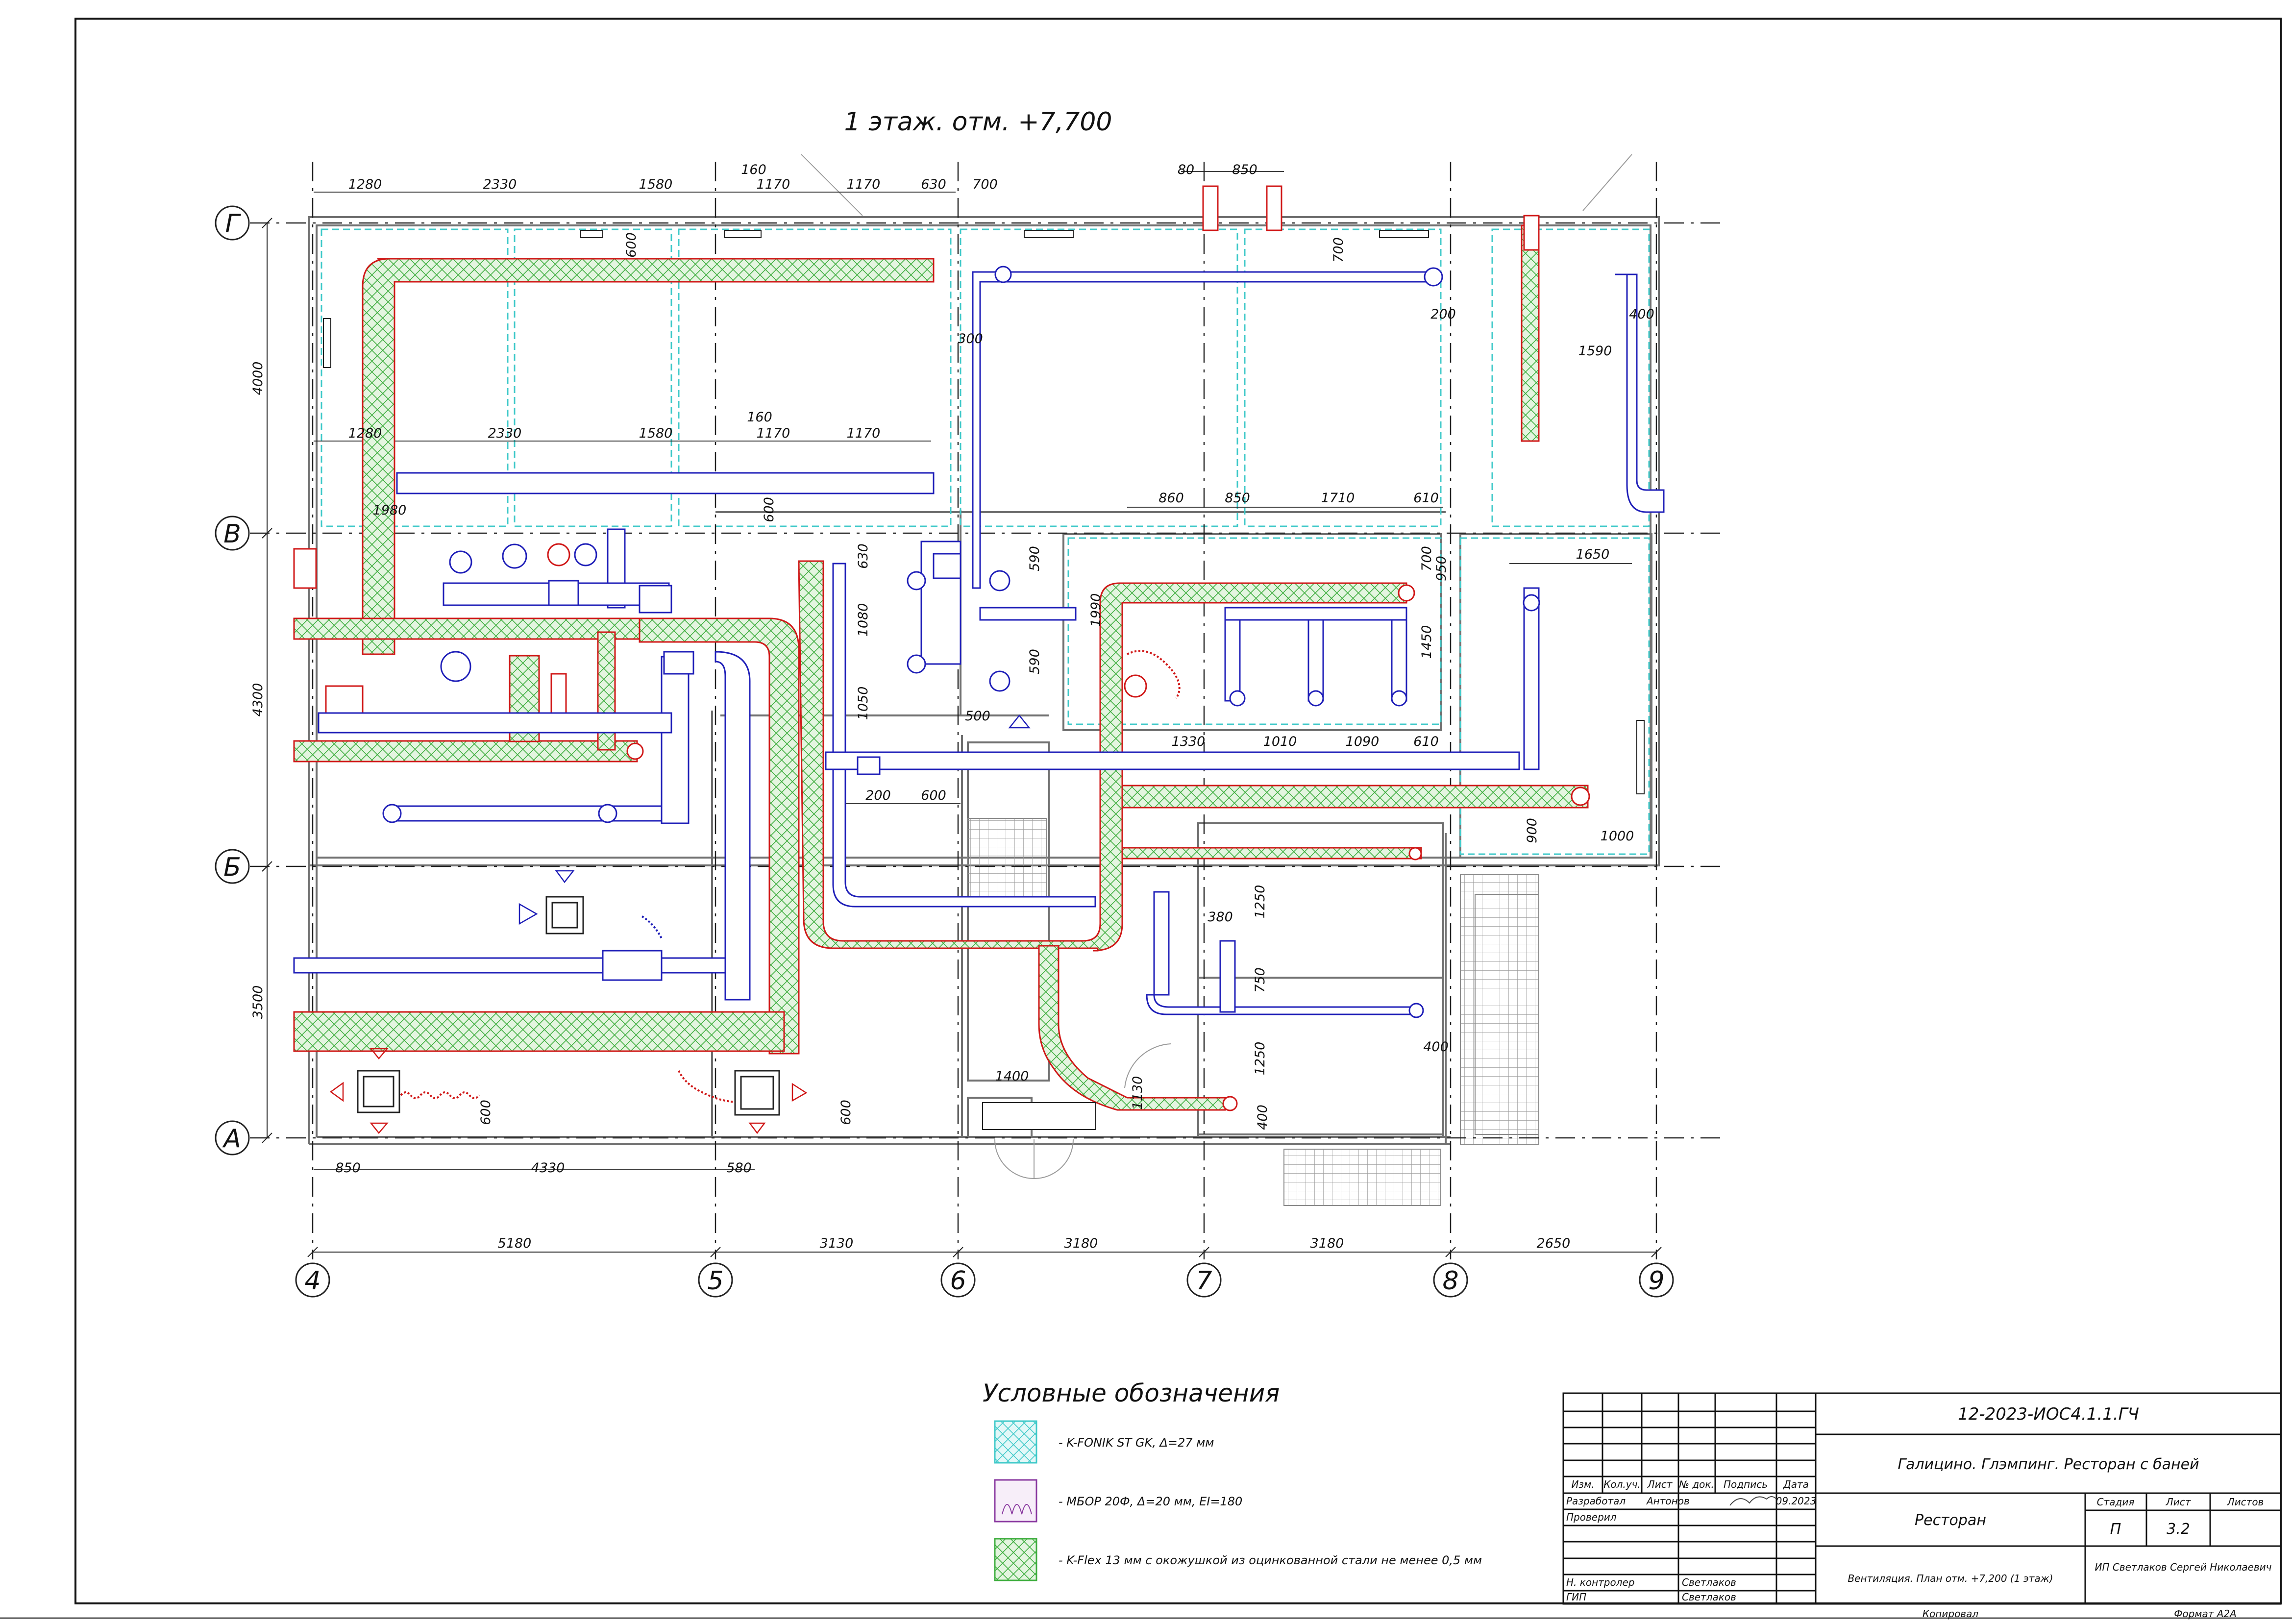 The image size is (2292, 1624). What do you see at coordinates (390, 511) in the screenshot?
I see `svg-text: 1980` at bounding box center [390, 511].